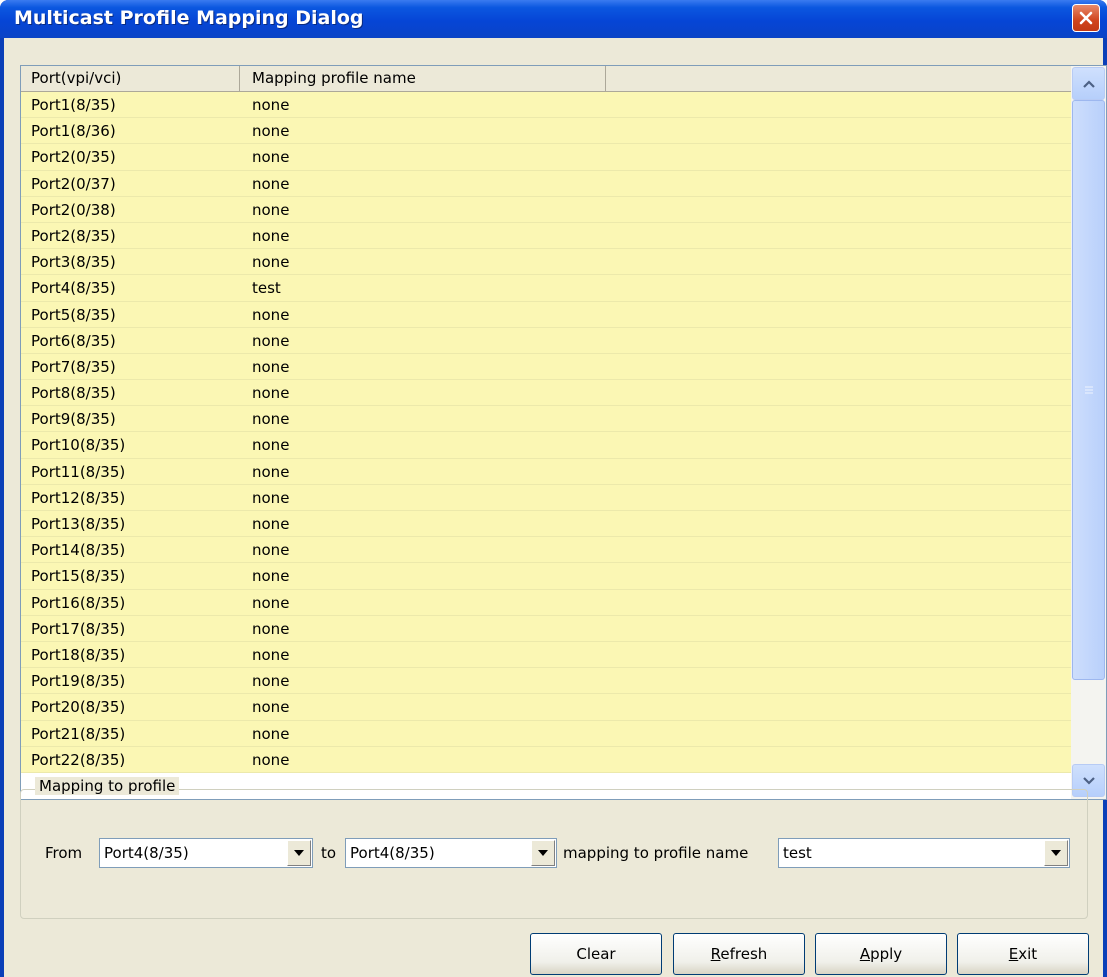  What do you see at coordinates (546, 759) in the screenshot?
I see `table-row: Port22(8/35) none` at bounding box center [546, 759].